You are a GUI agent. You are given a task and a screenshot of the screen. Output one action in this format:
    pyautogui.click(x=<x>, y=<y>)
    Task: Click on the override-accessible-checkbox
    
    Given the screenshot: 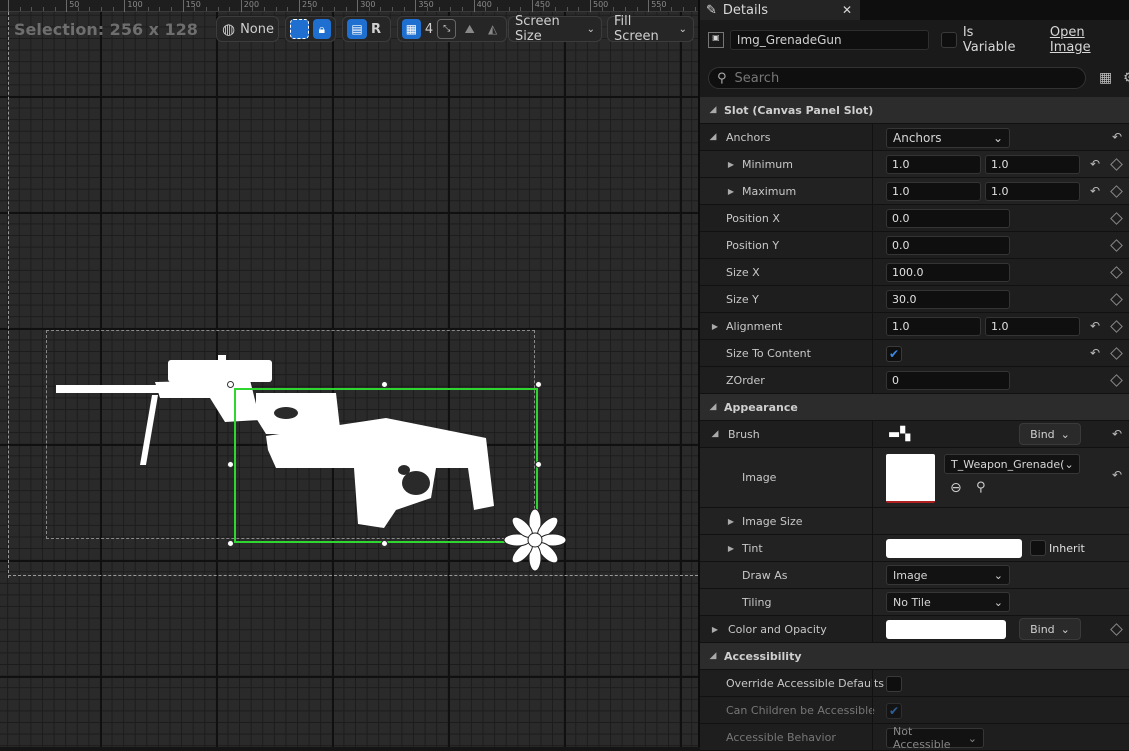 What is the action you would take?
    pyautogui.click(x=894, y=683)
    